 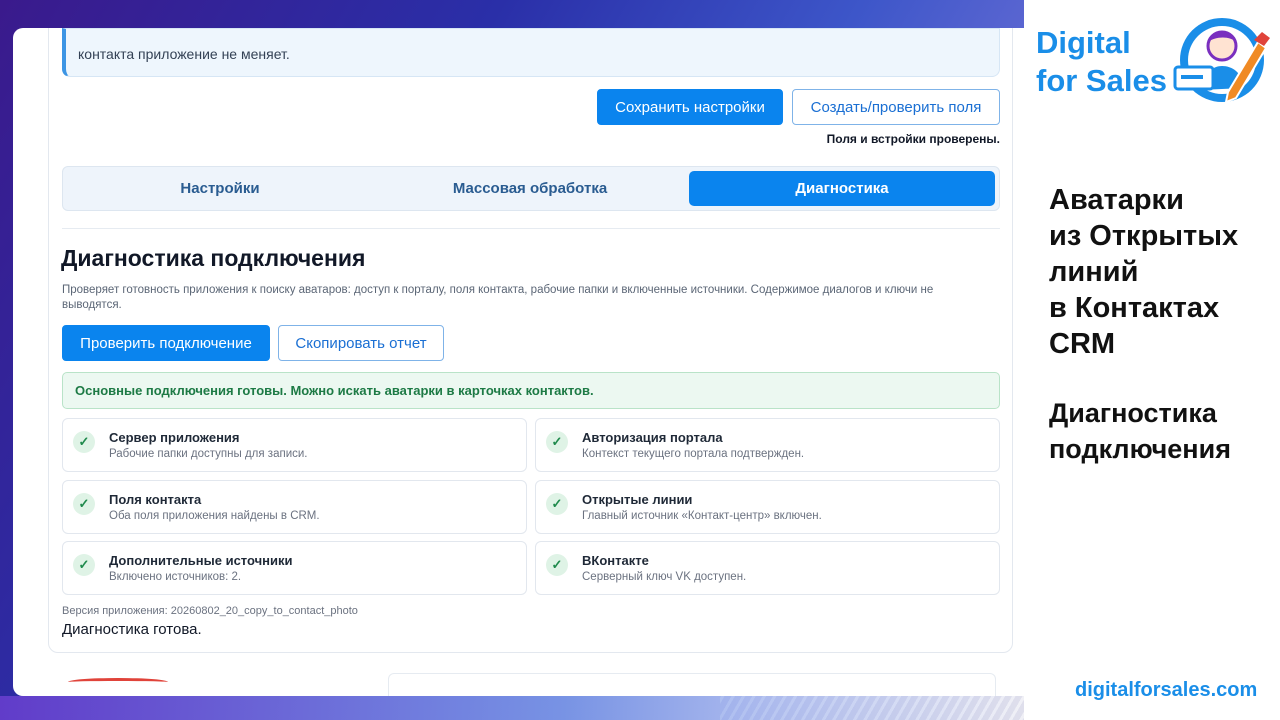 I want to click on decorative-element, so click(x=118, y=682).